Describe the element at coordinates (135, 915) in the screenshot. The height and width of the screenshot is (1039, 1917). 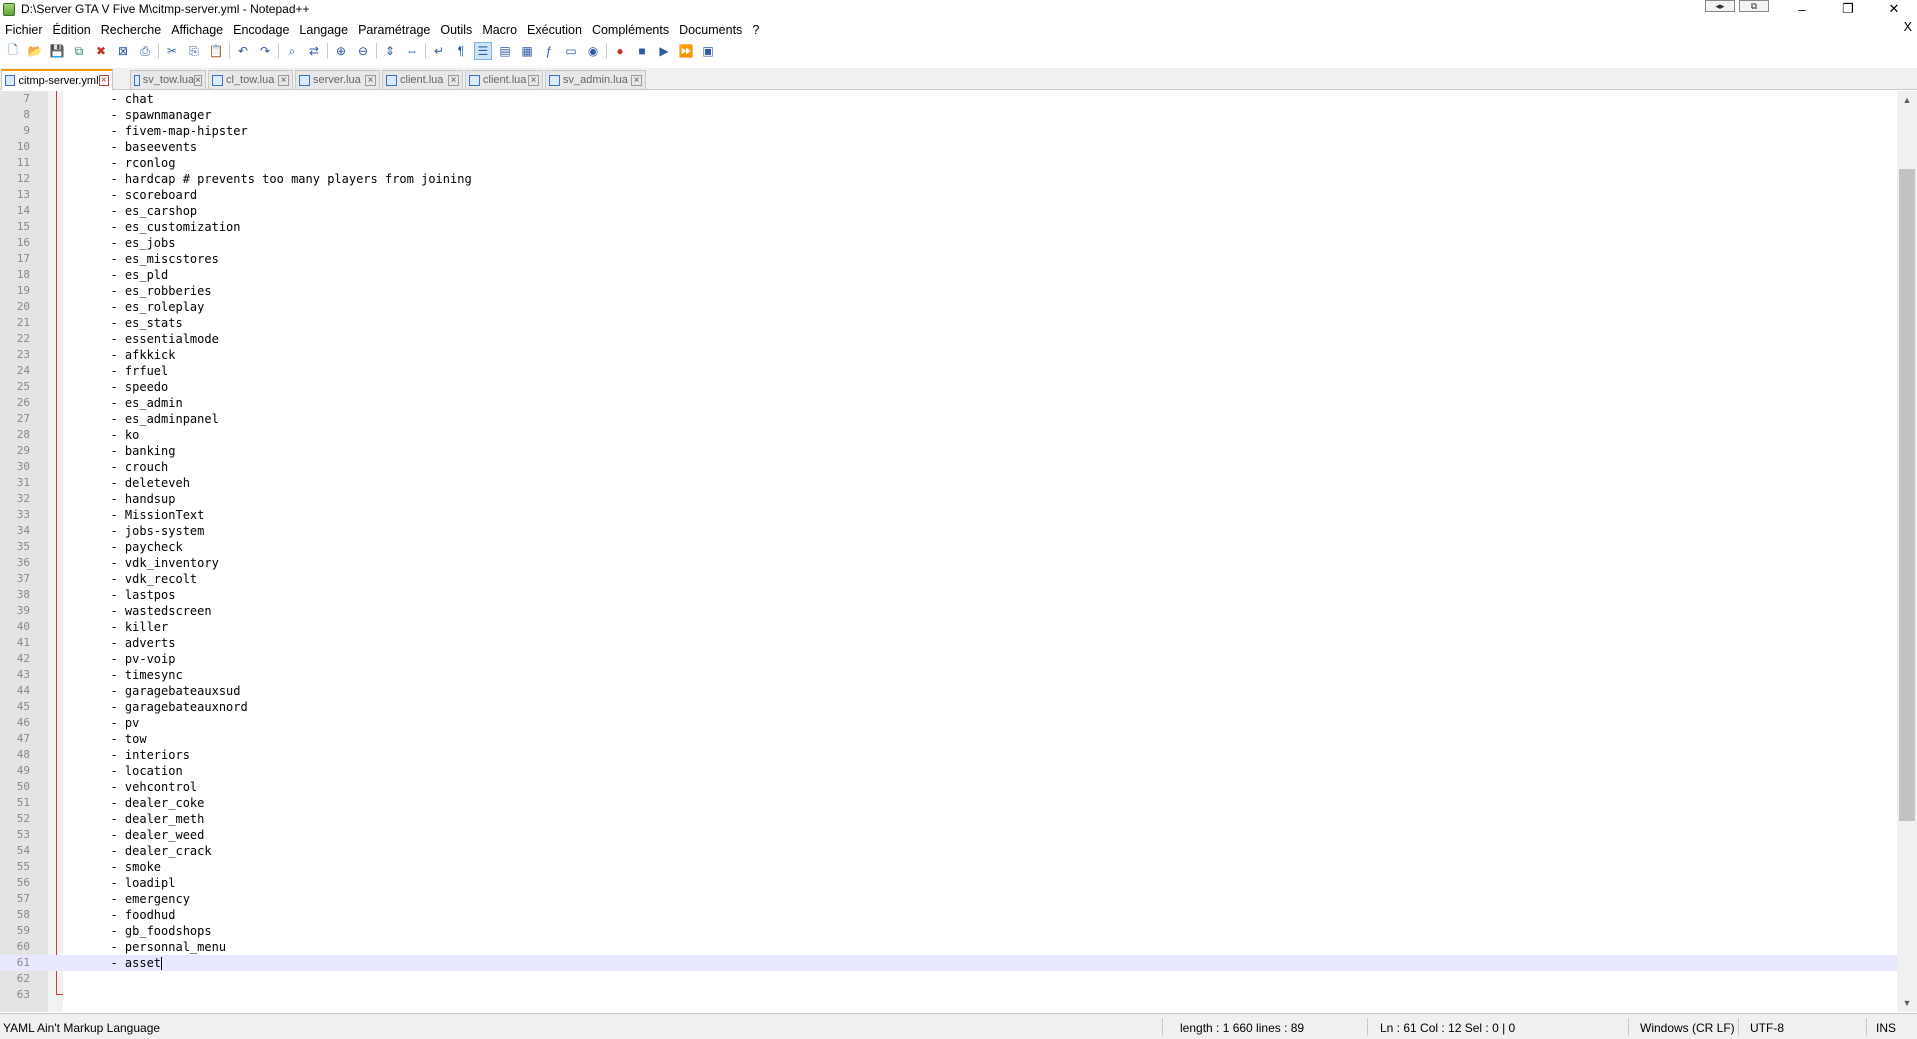
I see `line-text: - foodhud` at that location.